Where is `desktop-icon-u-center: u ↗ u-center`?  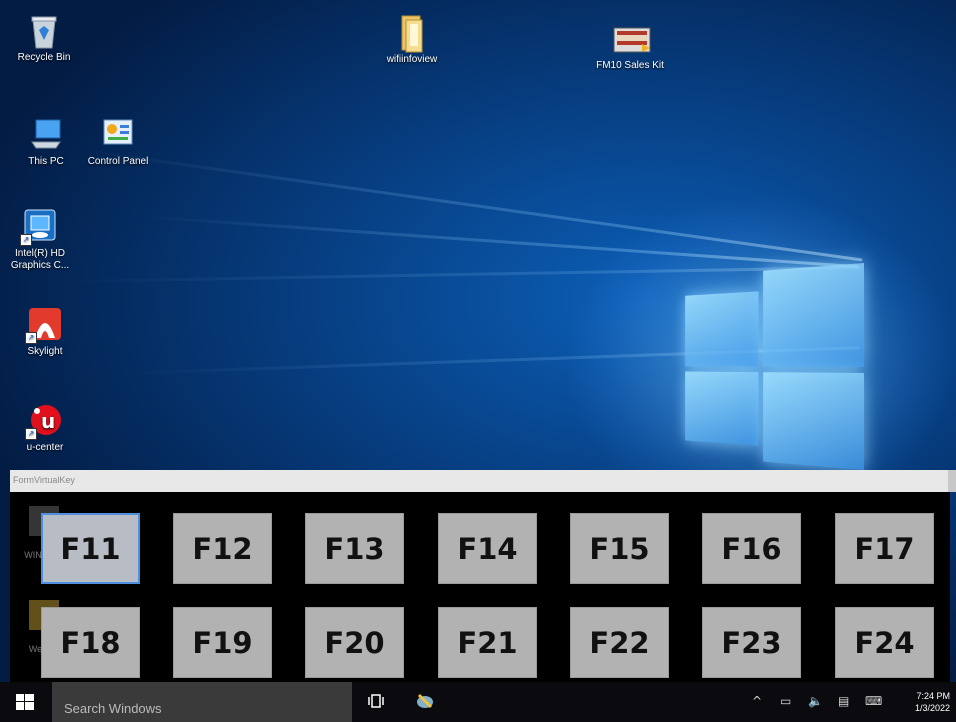 desktop-icon-u-center: u ↗ u-center is located at coordinates (45, 428).